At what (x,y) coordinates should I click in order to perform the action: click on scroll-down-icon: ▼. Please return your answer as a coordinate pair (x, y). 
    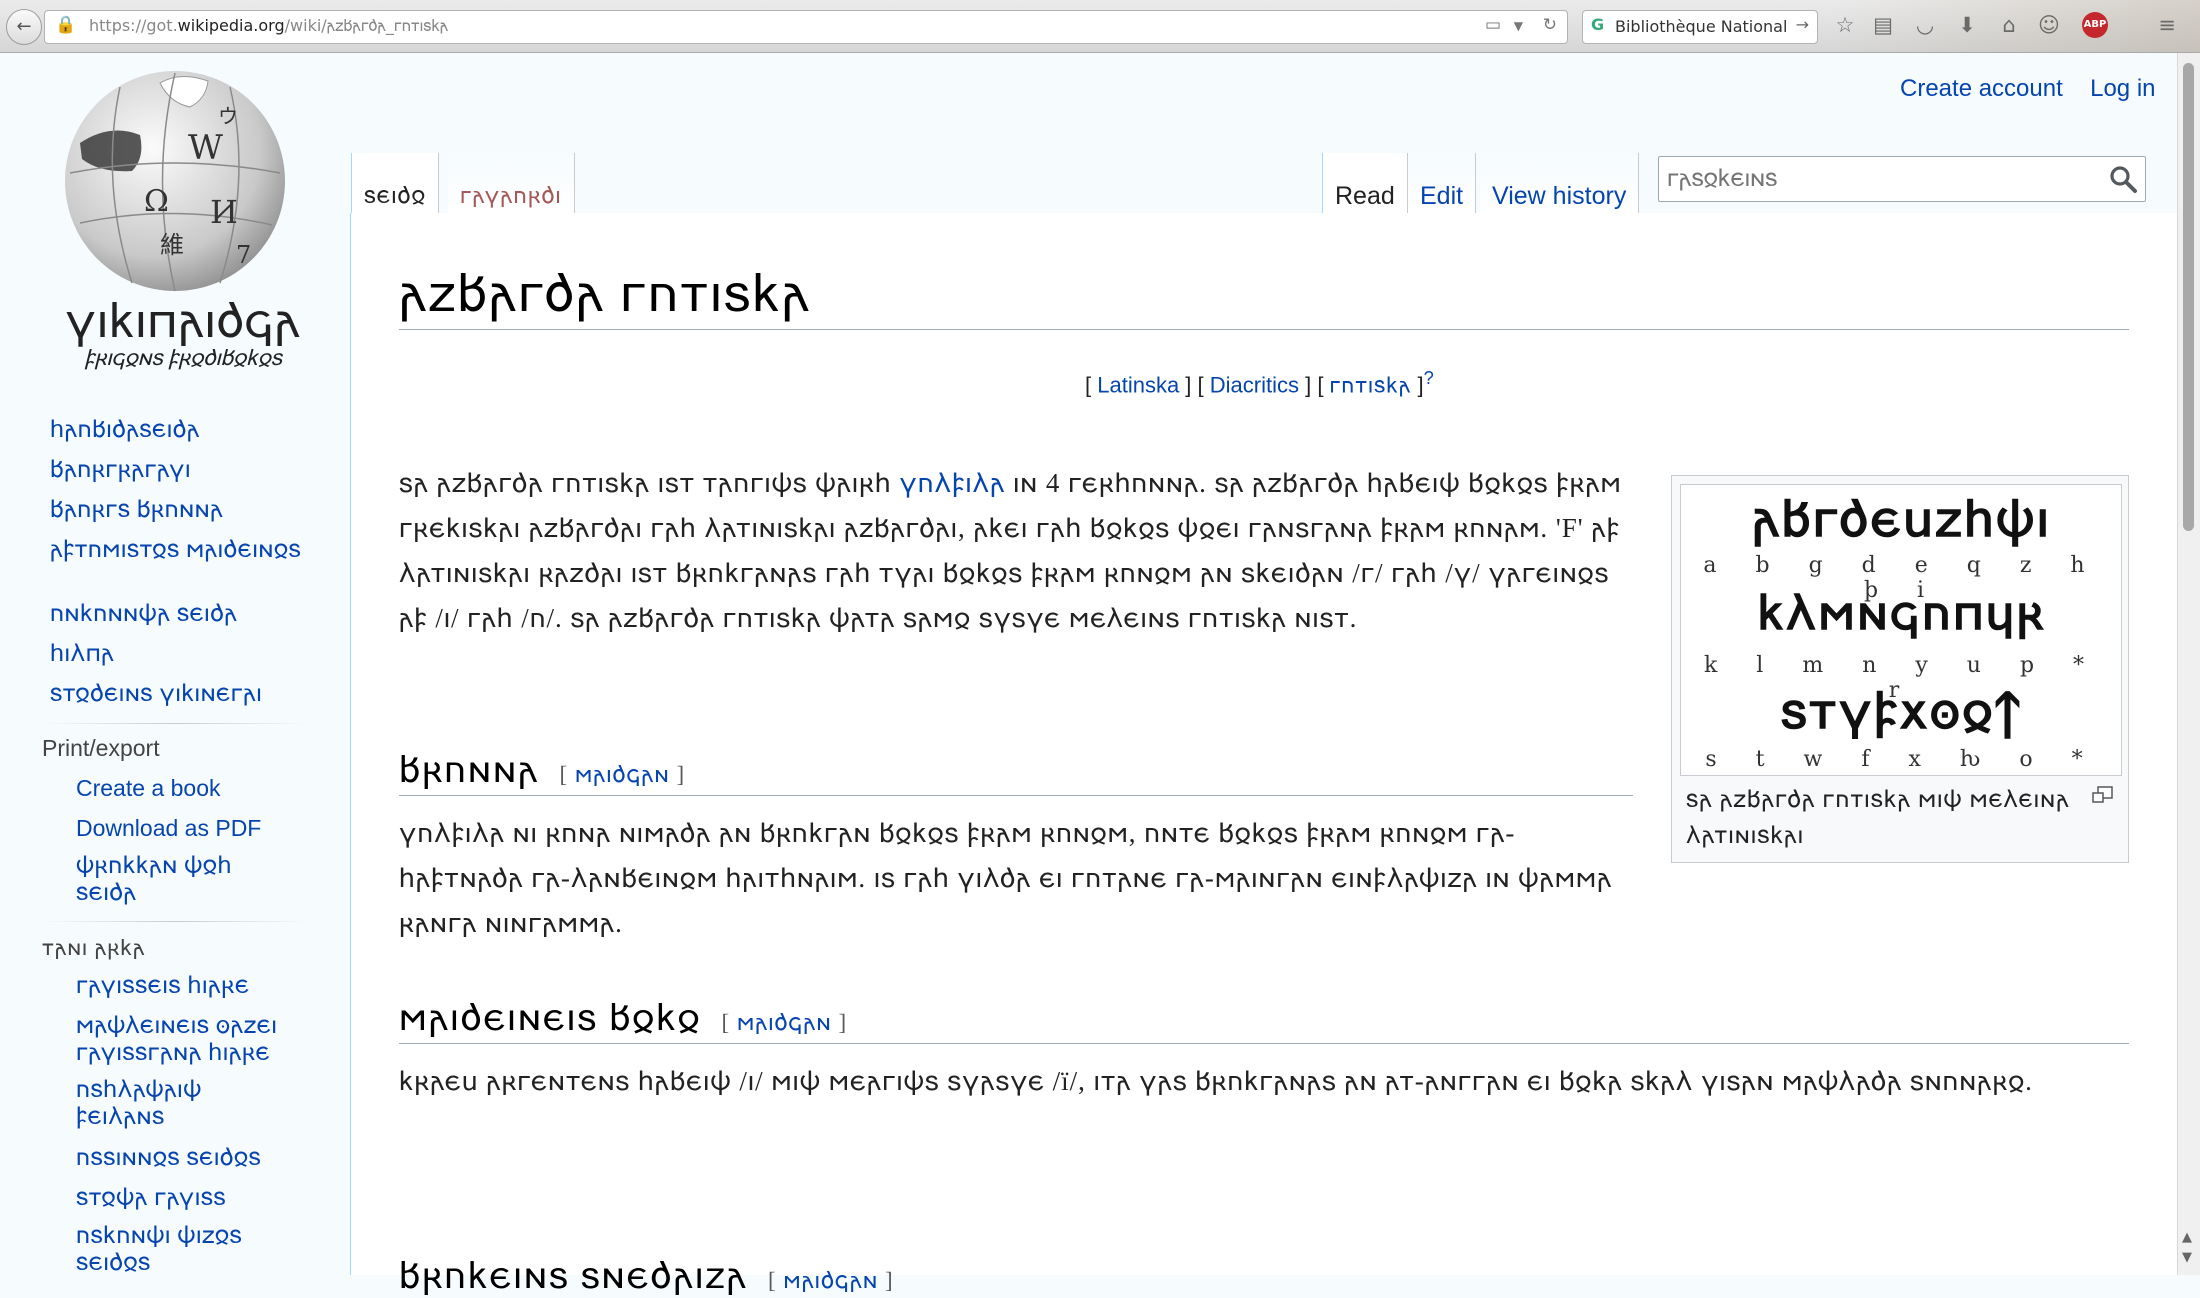
    Looking at the image, I should click on (2187, 1257).